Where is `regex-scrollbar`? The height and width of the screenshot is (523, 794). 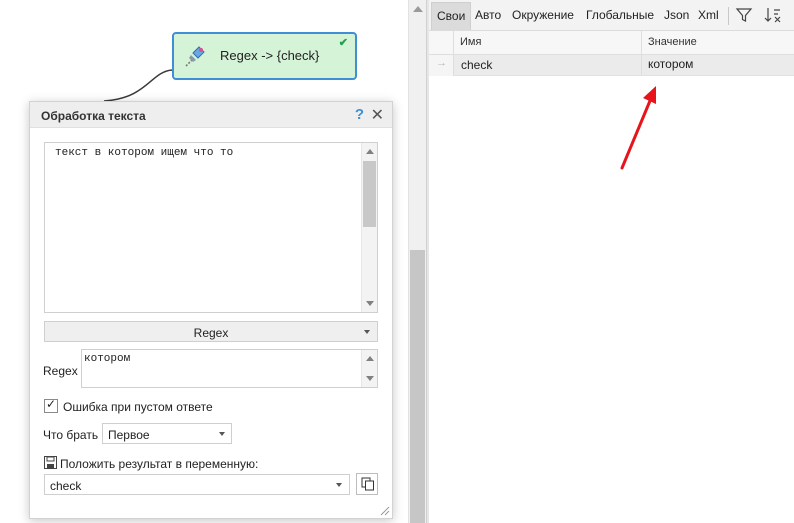 regex-scrollbar is located at coordinates (369, 368).